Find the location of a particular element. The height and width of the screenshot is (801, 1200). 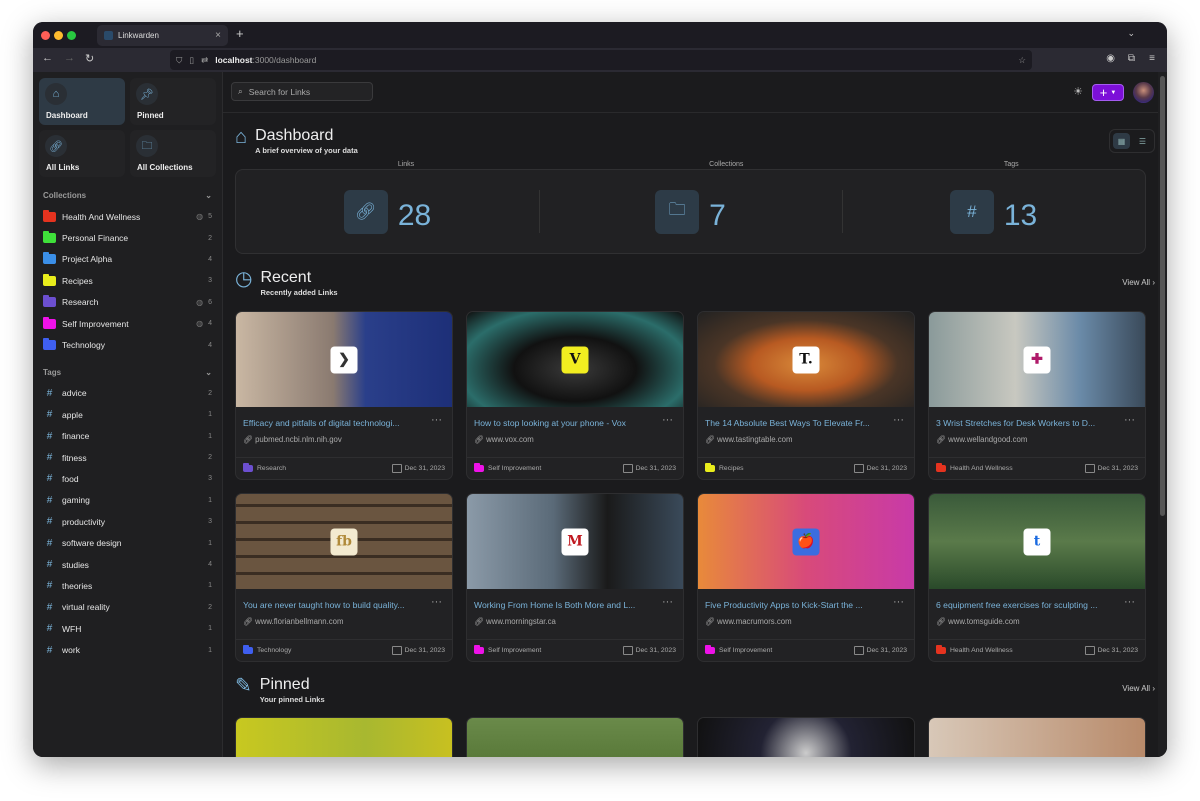

sidebar-nav-all-collections: 🗀 All Collections is located at coordinates (173, 153).